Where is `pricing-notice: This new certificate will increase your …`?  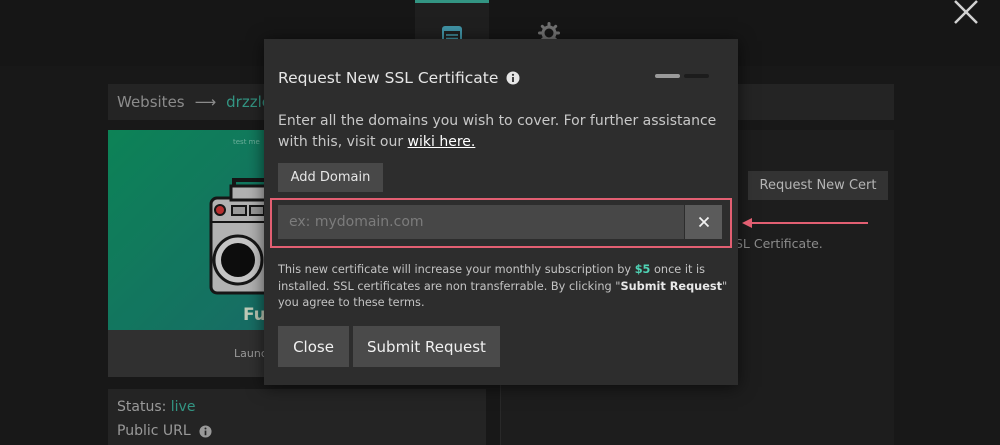 pricing-notice: This new certificate will increase your … is located at coordinates (503, 287).